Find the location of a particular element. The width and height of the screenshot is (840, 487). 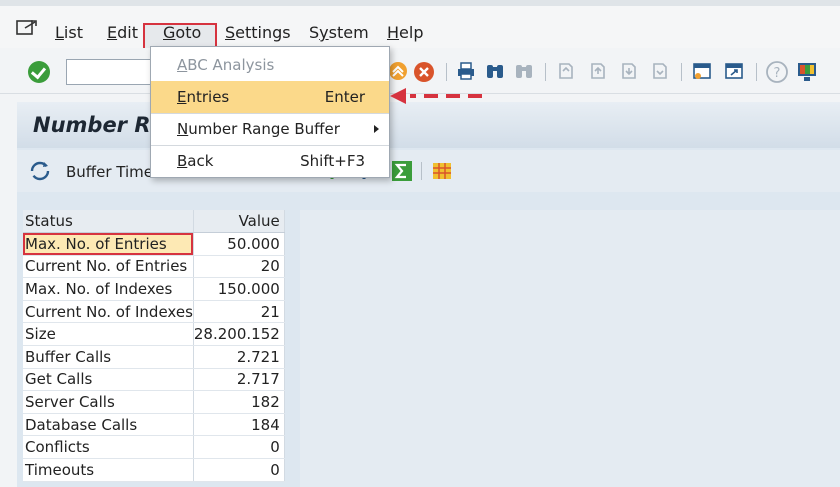

nav-up-icon is located at coordinates (398, 71).